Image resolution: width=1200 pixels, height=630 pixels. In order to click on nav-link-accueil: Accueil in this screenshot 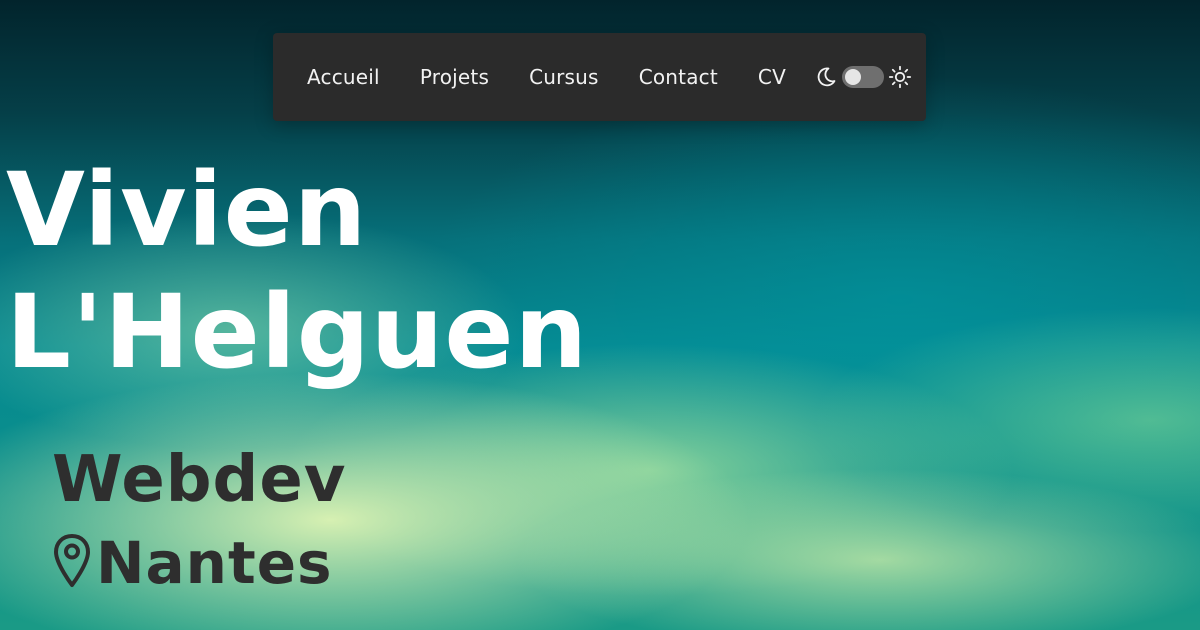, I will do `click(343, 77)`.